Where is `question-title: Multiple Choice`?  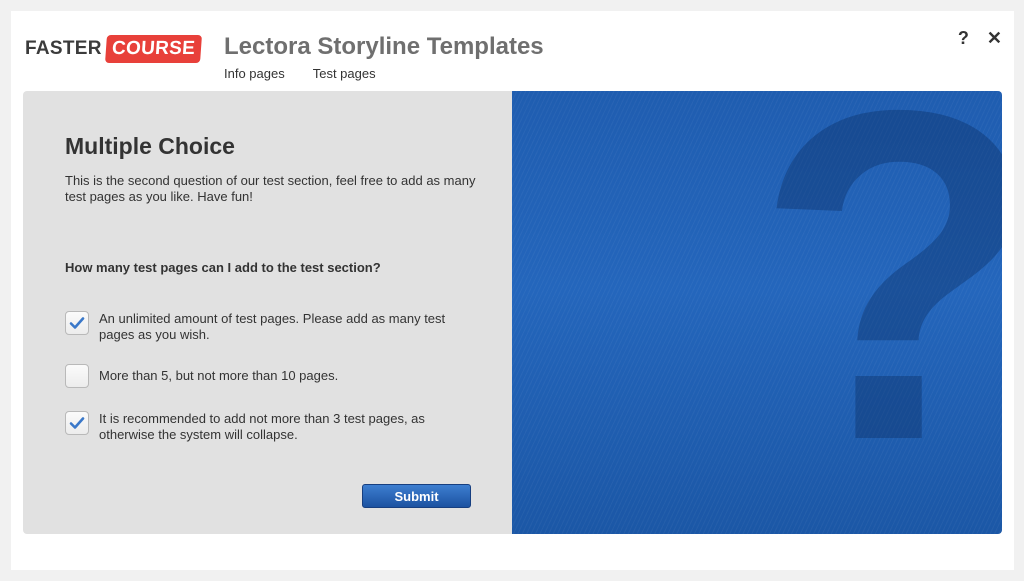 question-title: Multiple Choice is located at coordinates (150, 146).